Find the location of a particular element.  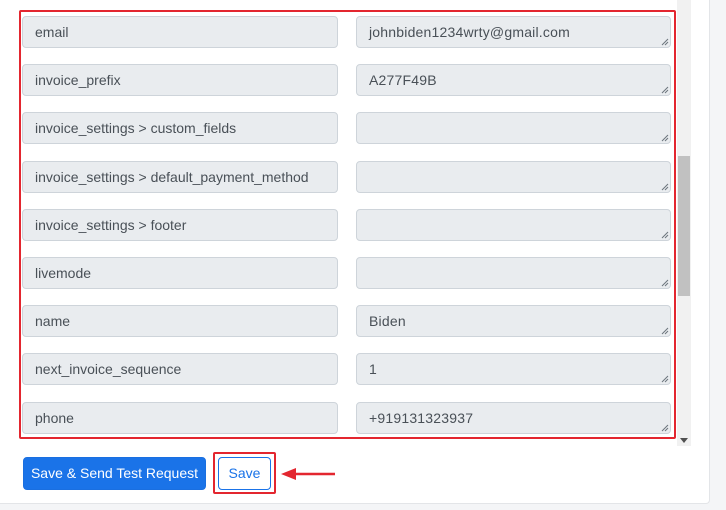

vertical-scrollbar is located at coordinates (684, 223).